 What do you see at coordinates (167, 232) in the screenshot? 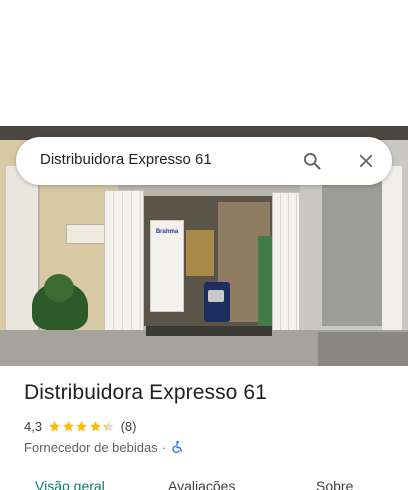
I see `photo-banner-text: Brahma` at bounding box center [167, 232].